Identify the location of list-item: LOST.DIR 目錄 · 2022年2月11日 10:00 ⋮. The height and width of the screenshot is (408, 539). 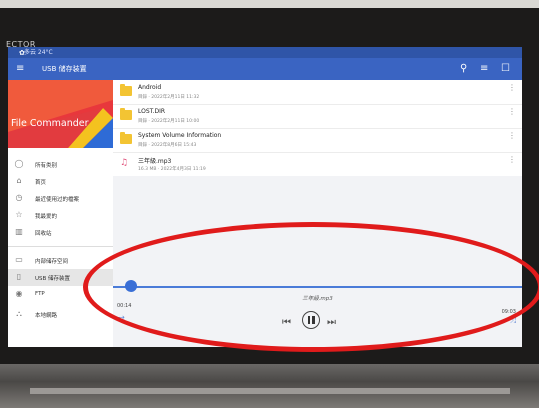
(317, 116).